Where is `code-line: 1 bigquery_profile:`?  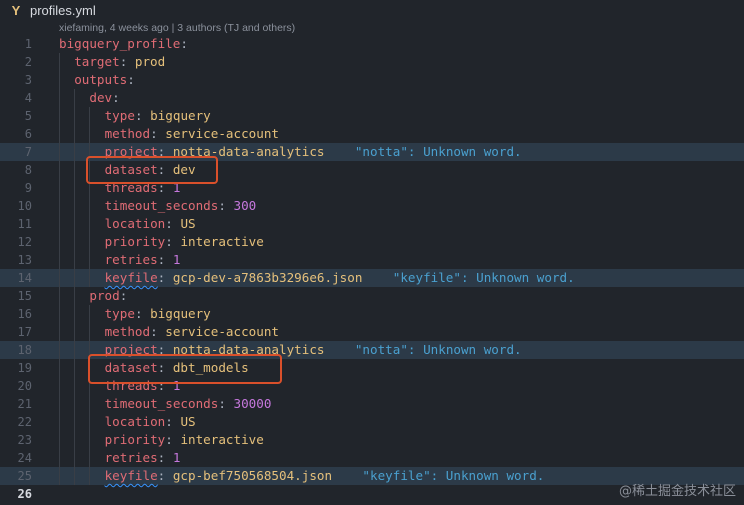 code-line: 1 bigquery_profile: is located at coordinates (372, 44).